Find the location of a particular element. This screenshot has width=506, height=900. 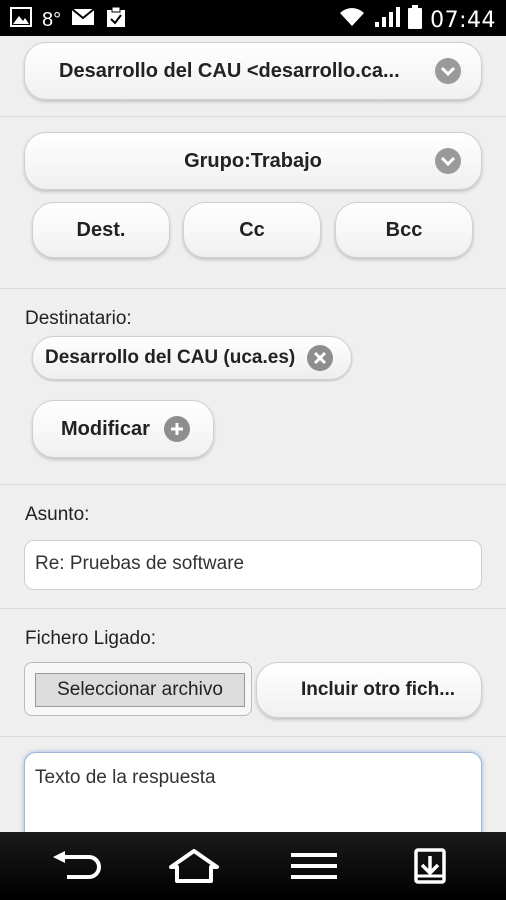

subject-input: Re: Pruebas de software is located at coordinates (253, 565).